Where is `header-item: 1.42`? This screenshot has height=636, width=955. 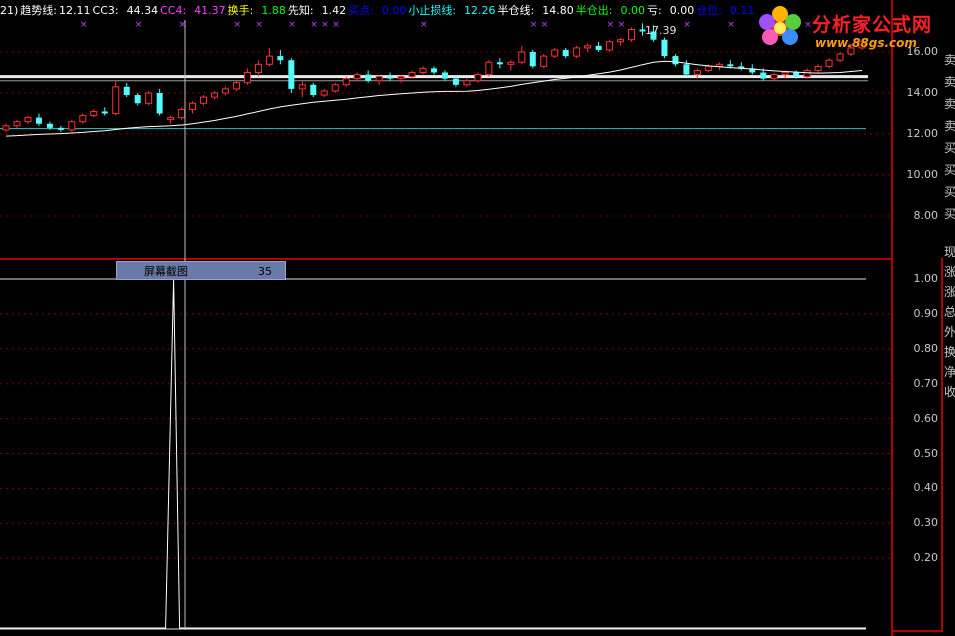 header-item: 1.42 is located at coordinates (334, 10).